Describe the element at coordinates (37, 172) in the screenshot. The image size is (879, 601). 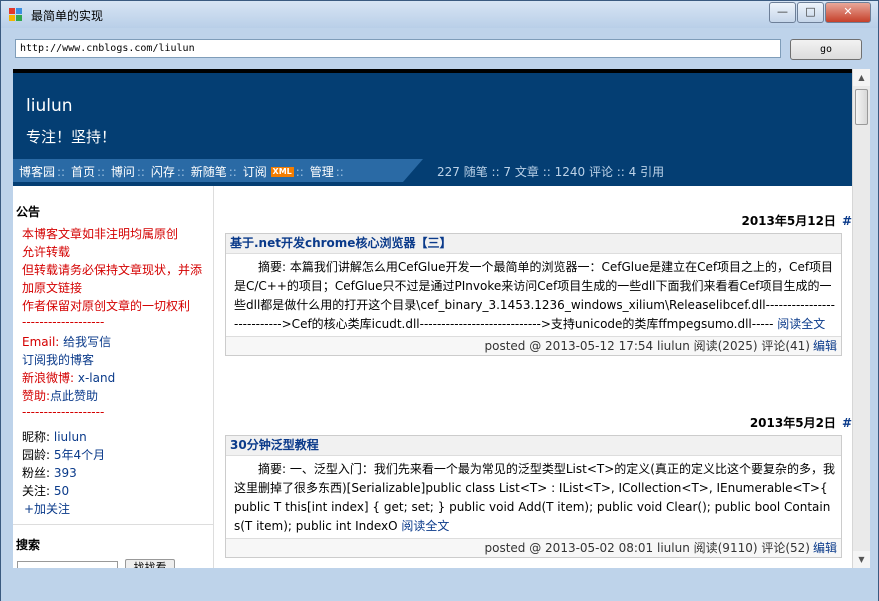
I see `nav-link-cnblogs: 博客园` at that location.